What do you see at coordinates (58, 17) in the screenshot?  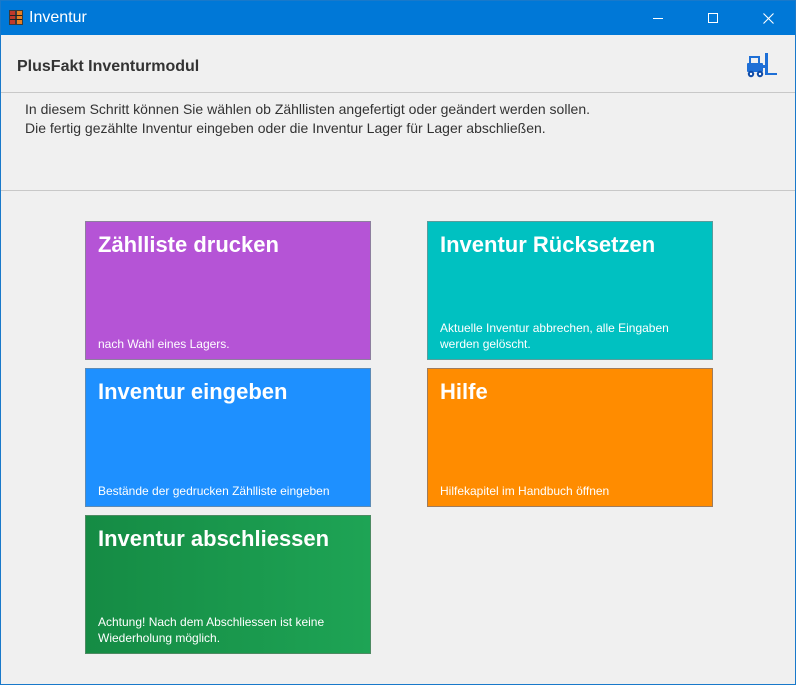 I see `window-title: Inventur` at bounding box center [58, 17].